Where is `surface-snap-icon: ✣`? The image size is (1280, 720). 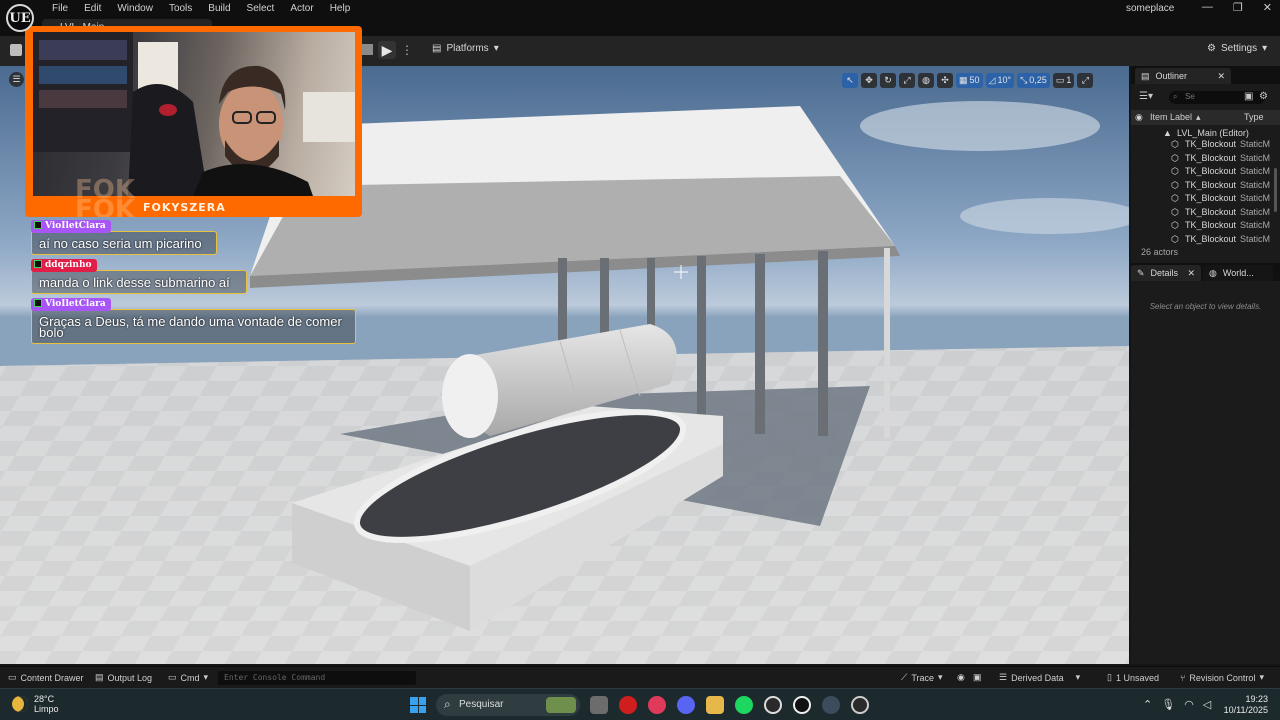
surface-snap-icon: ✣ is located at coordinates (945, 80).